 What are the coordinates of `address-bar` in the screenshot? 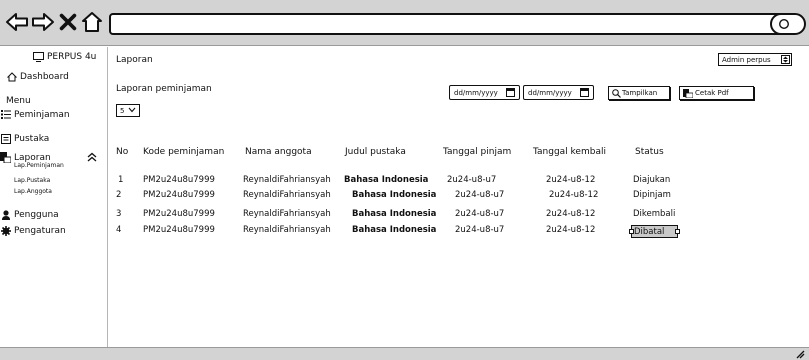 It's located at (451, 24).